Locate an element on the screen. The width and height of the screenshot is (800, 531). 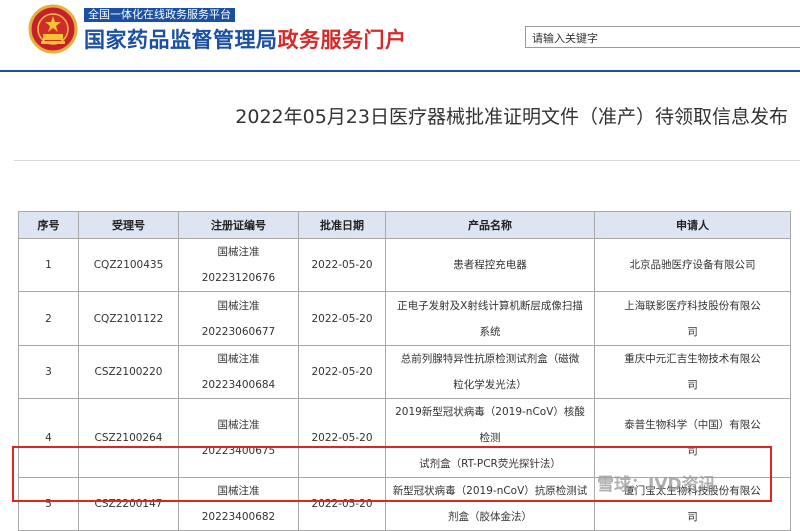
cell-product: 正电子发射及X射线计算机断层成像扫描 系统 is located at coordinates (490, 318).